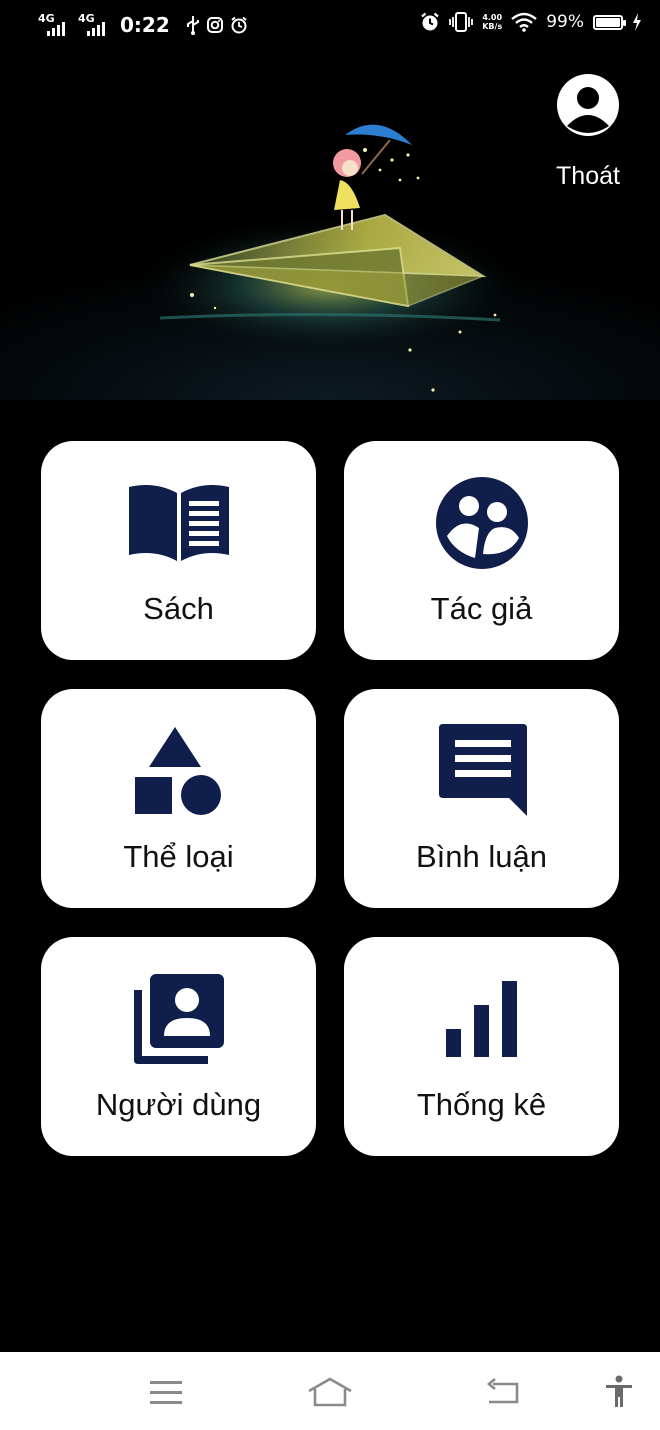 The width and height of the screenshot is (660, 1430). Describe the element at coordinates (214, 25) in the screenshot. I see `instagram-icon` at that location.